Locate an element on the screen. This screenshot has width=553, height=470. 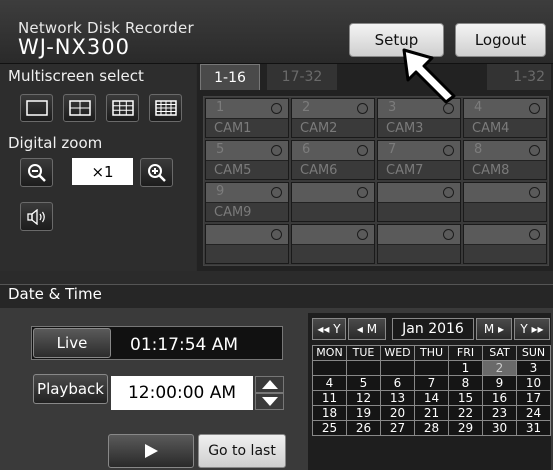
play-button is located at coordinates (151, 451).